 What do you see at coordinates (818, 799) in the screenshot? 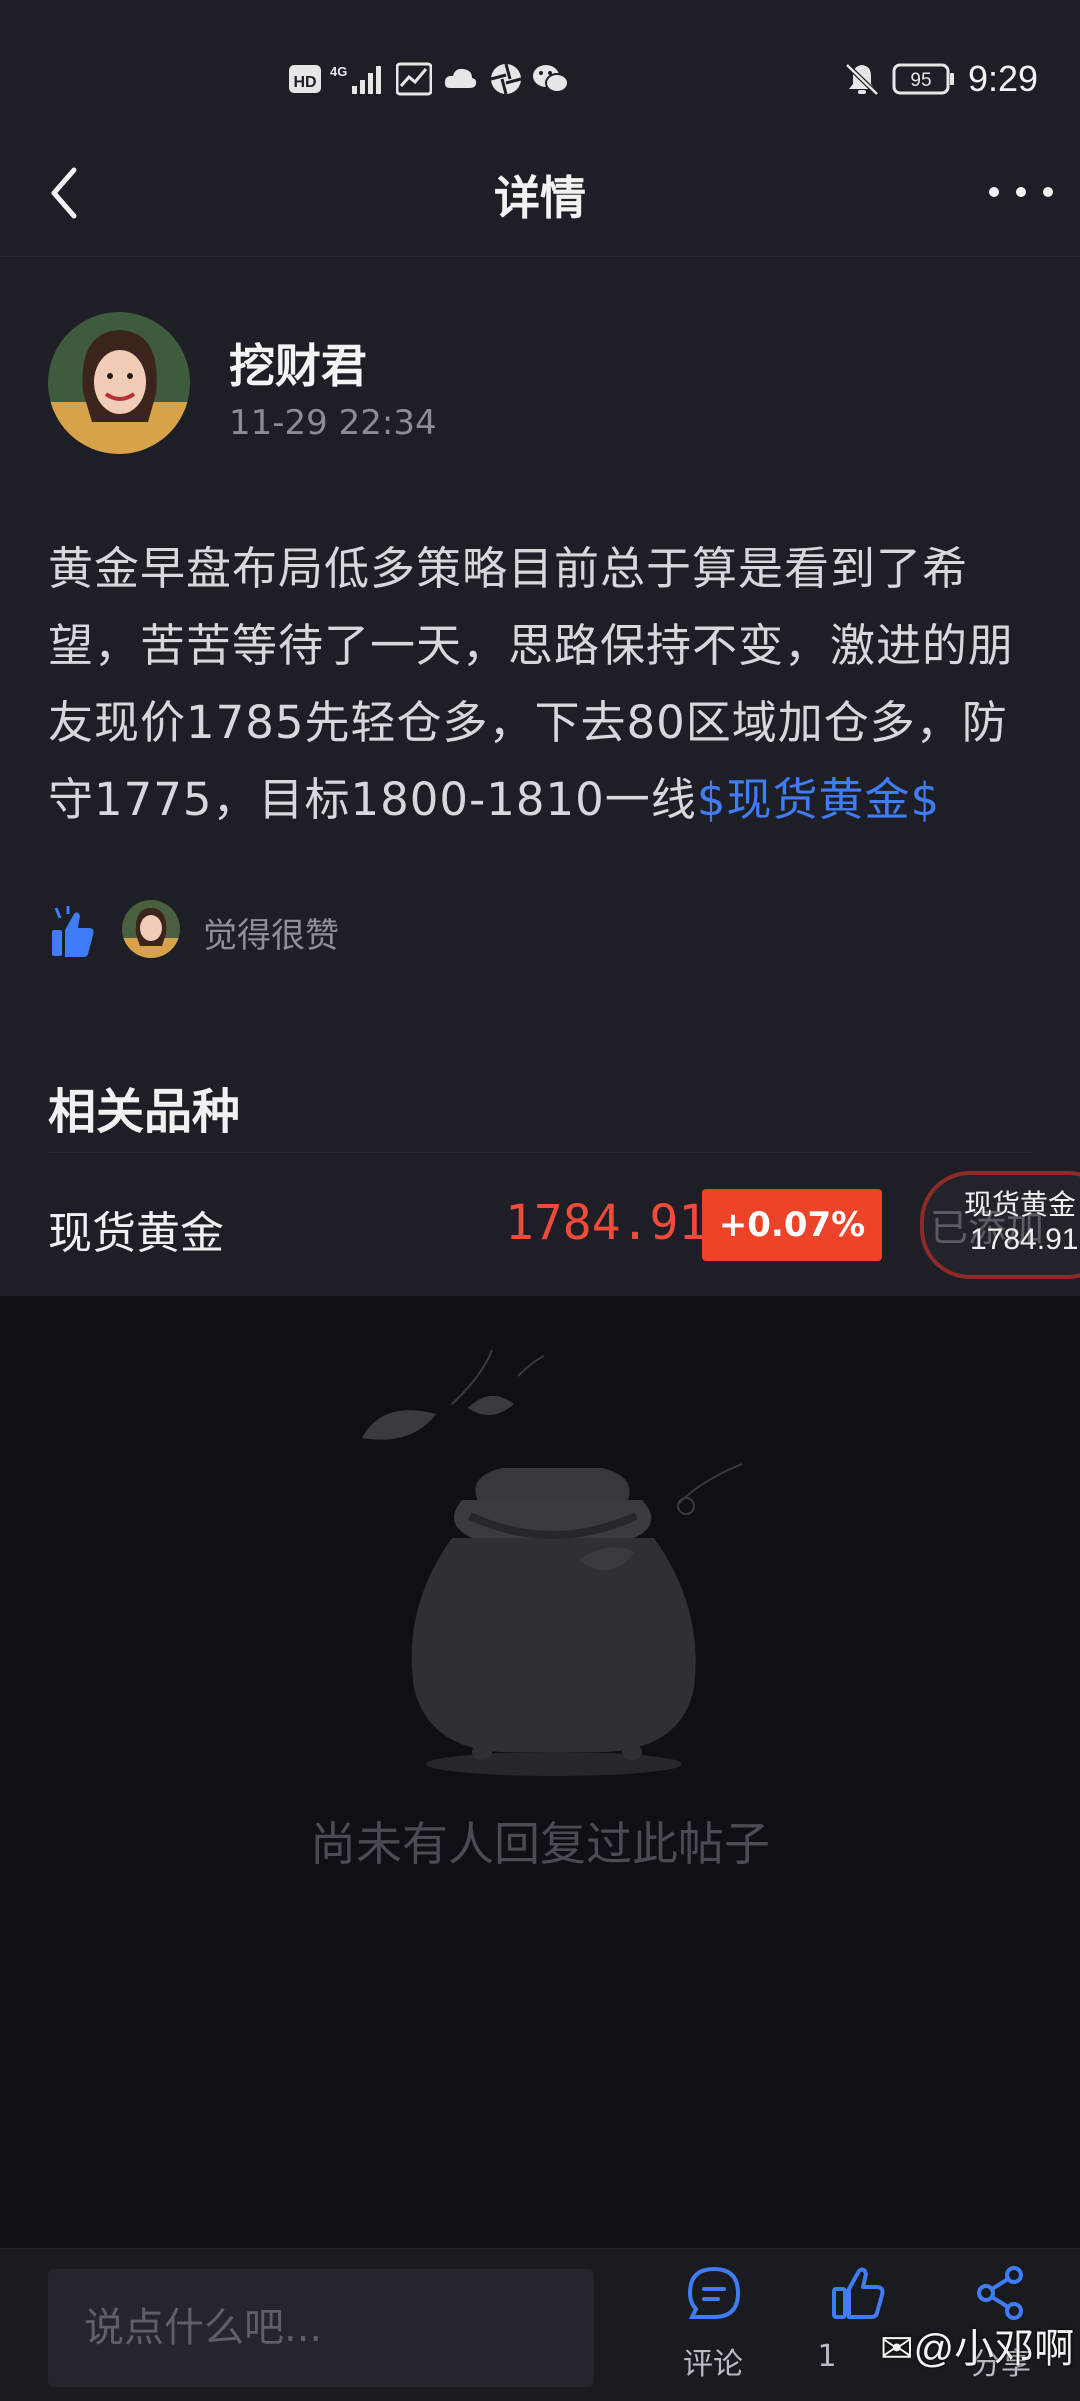
I see `post-tag-link: $现货黄金$` at bounding box center [818, 799].